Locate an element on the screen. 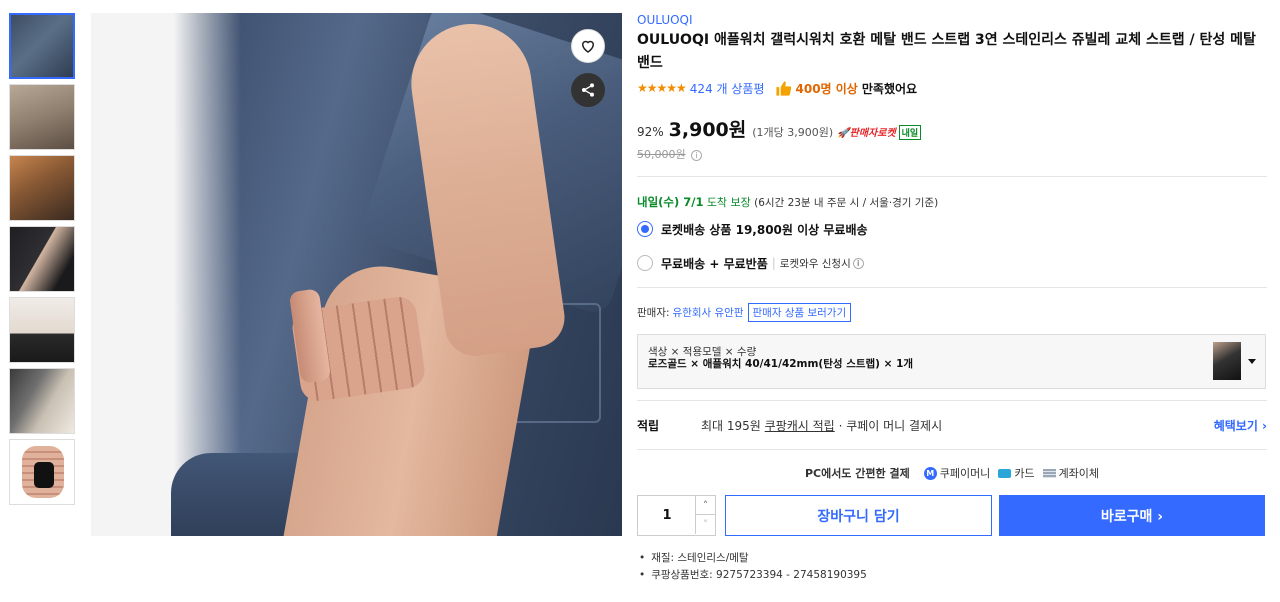  chevron-down-icon is located at coordinates (1252, 361).